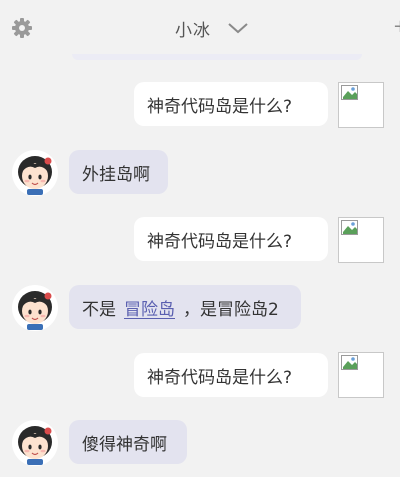 This screenshot has width=400, height=477. I want to click on chat-title-dropdown: 小冰, so click(212, 28).